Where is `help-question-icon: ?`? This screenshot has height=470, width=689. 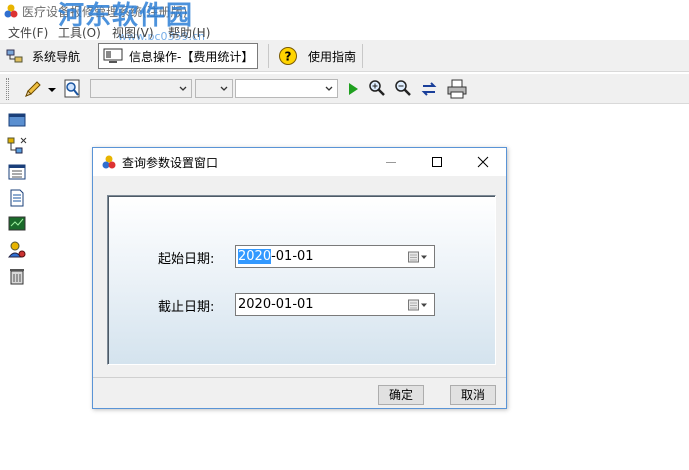 help-question-icon: ? is located at coordinates (288, 56).